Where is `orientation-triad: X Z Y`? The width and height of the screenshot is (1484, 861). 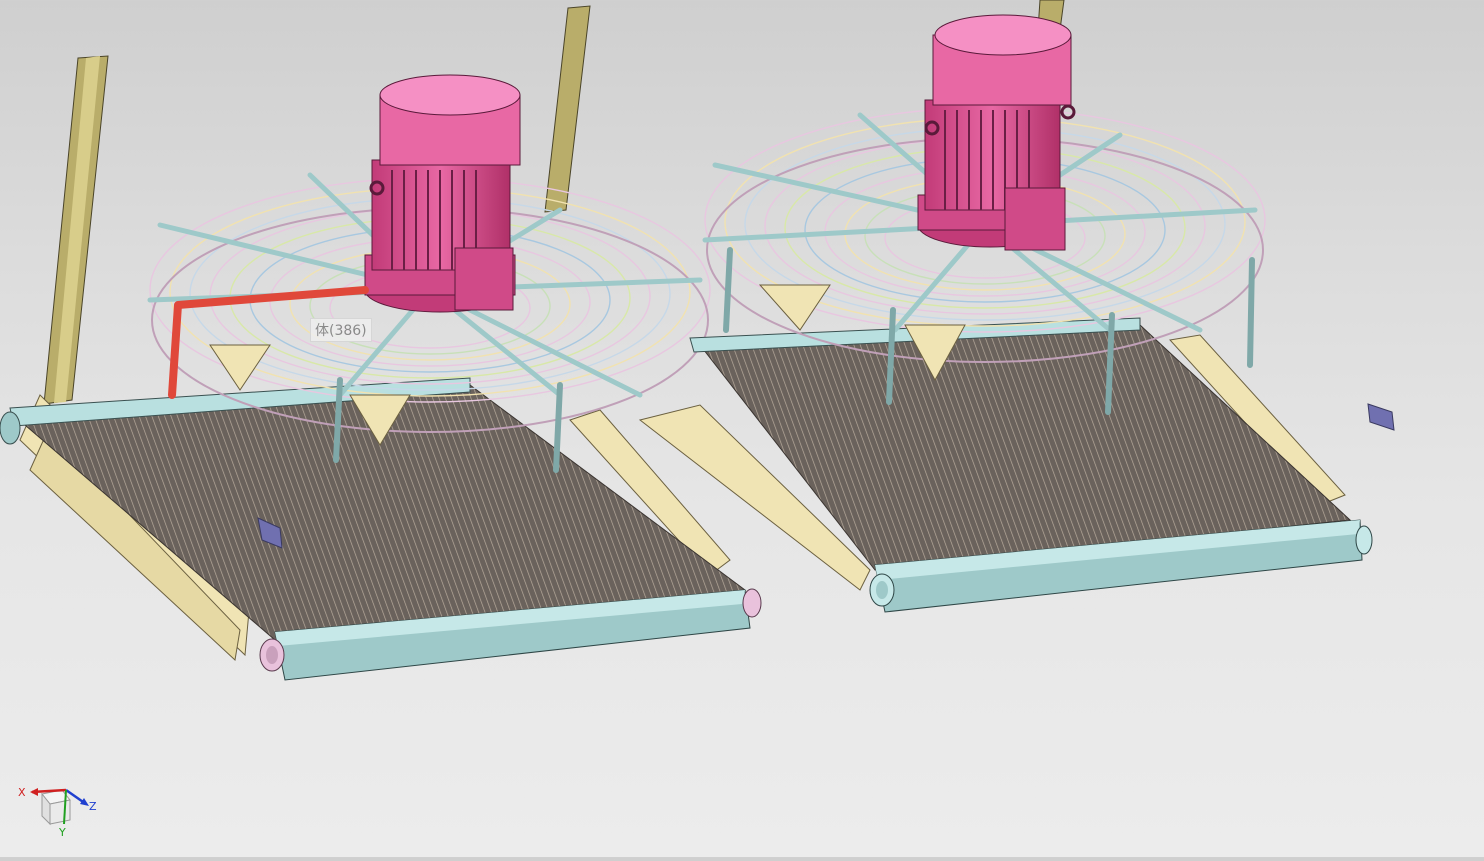
orientation-triad: X Z Y is located at coordinates (59, 811).